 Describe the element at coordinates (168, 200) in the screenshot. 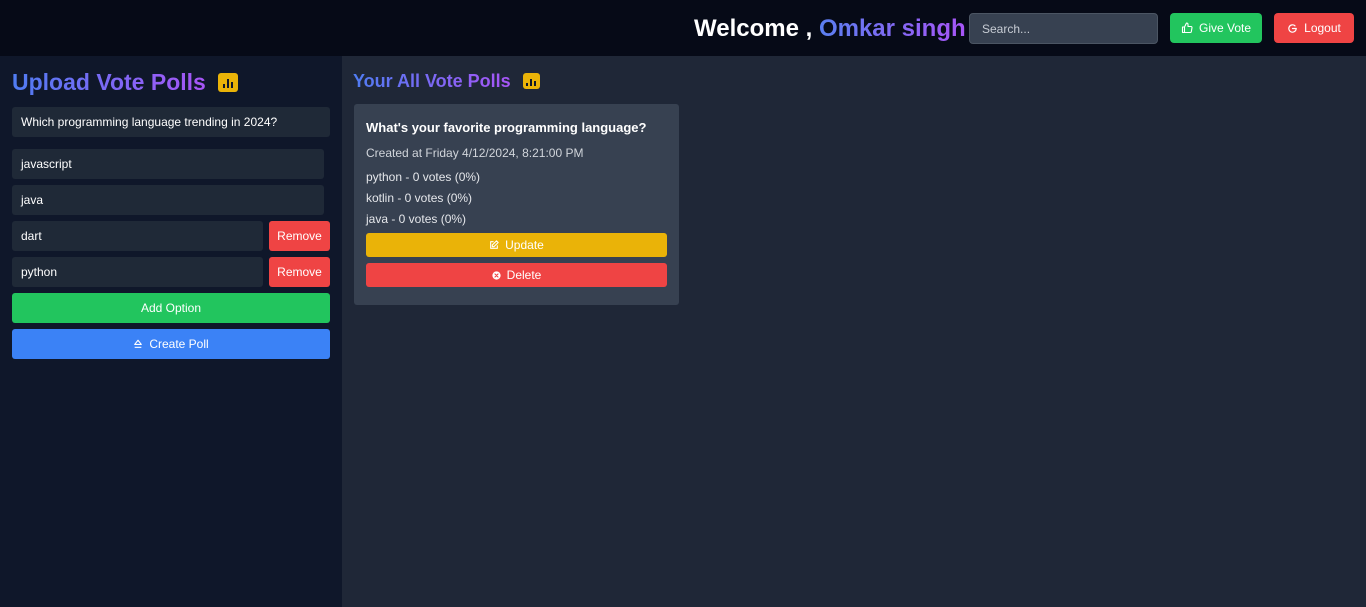

I see `option-input-2: java` at that location.